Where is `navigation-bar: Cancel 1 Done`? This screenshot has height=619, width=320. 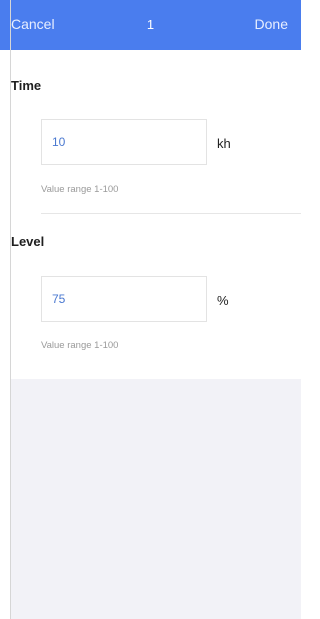 navigation-bar: Cancel 1 Done is located at coordinates (150, 25).